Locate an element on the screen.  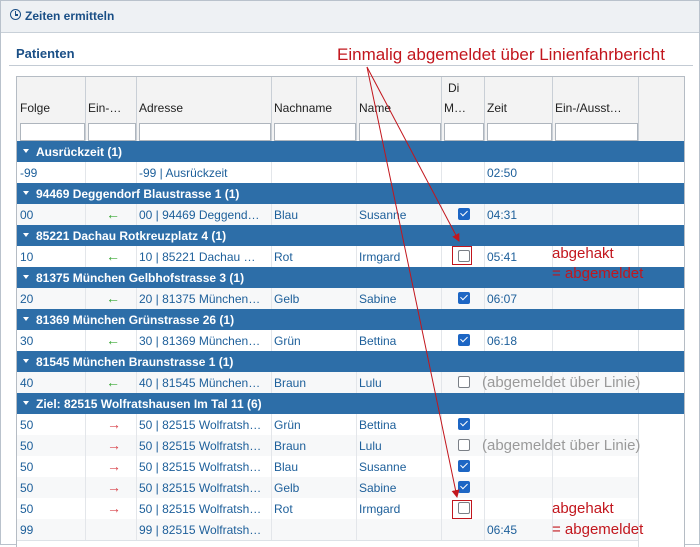
annotation-checked-1b: = abgemeldet is located at coordinates (598, 273).